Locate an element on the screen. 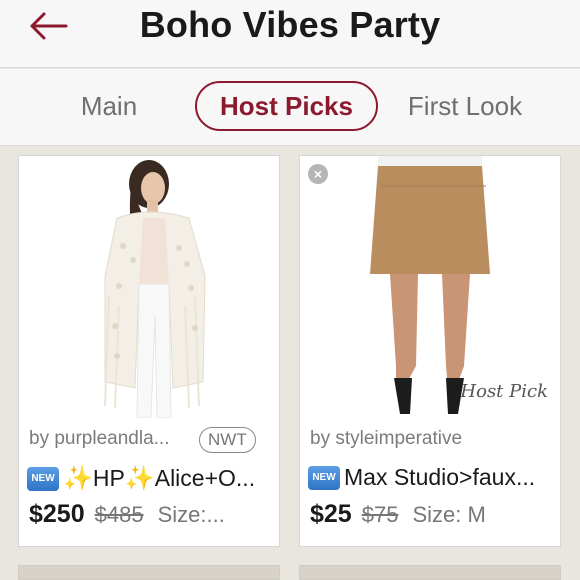 Image resolution: width=580 pixels, height=580 pixels. close-icon: × is located at coordinates (318, 174).